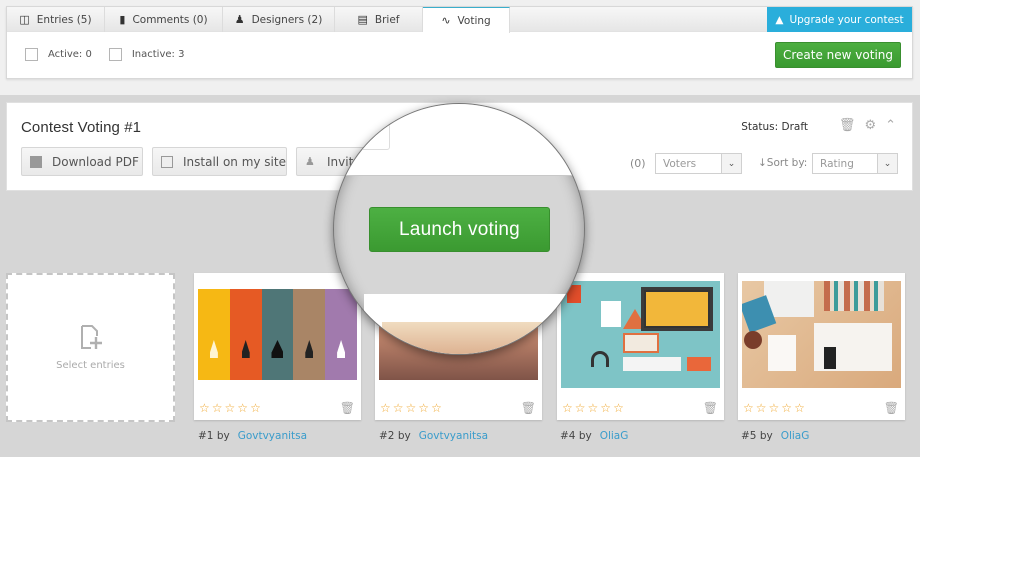 Image resolution: width=1024 pixels, height=576 pixels. What do you see at coordinates (638, 163) in the screenshot?
I see `voters-count: (0)` at bounding box center [638, 163].